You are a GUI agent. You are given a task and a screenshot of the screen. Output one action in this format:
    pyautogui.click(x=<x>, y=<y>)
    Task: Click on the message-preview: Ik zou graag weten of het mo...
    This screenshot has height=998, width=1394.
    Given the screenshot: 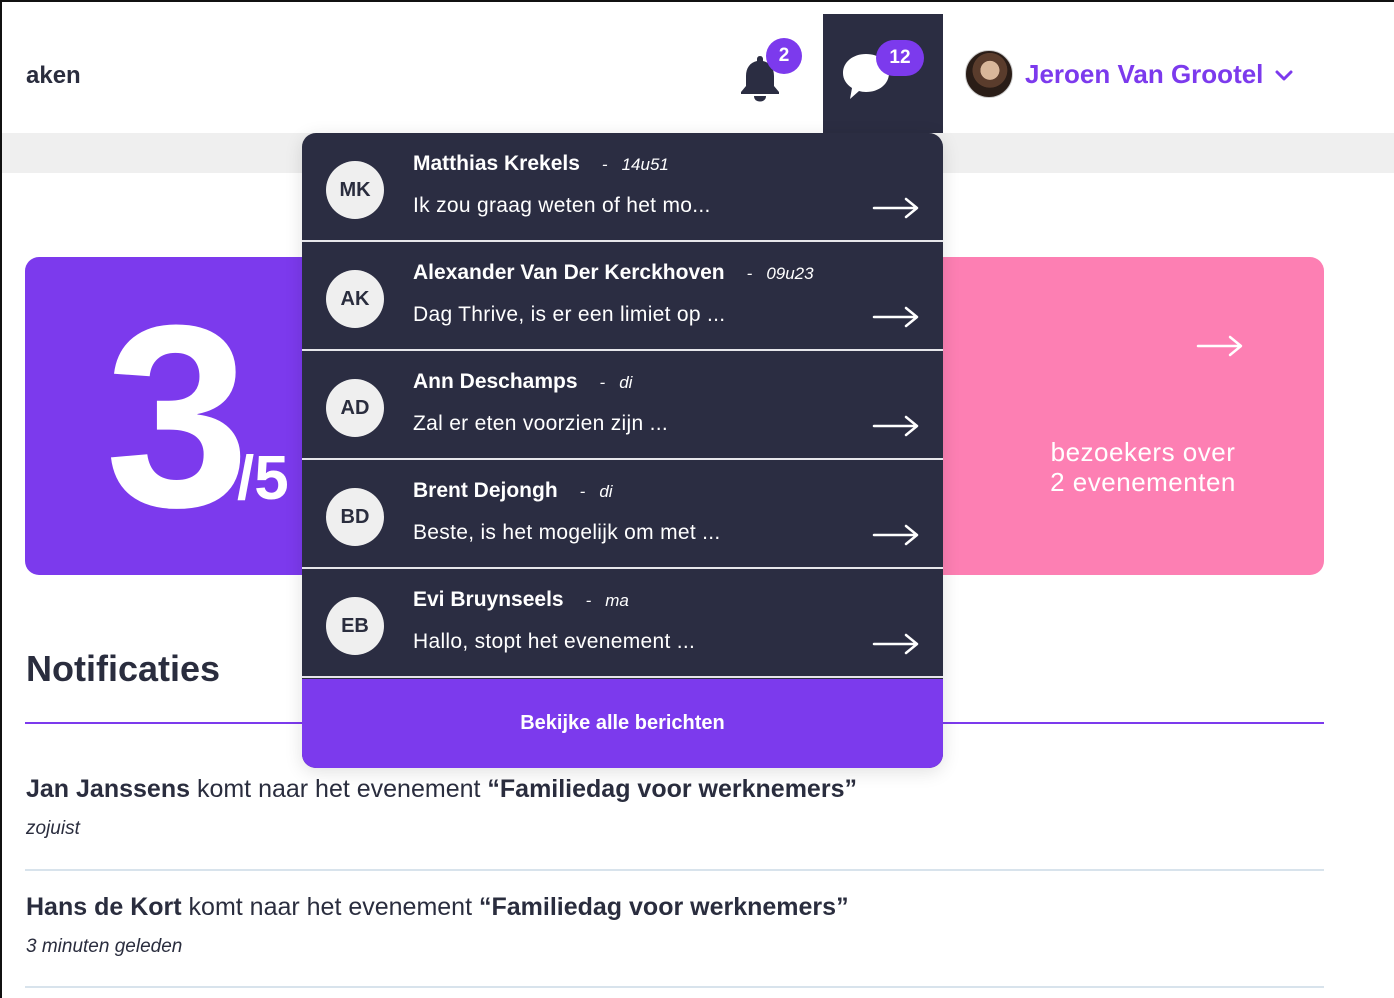 What is the action you would take?
    pyautogui.click(x=562, y=205)
    